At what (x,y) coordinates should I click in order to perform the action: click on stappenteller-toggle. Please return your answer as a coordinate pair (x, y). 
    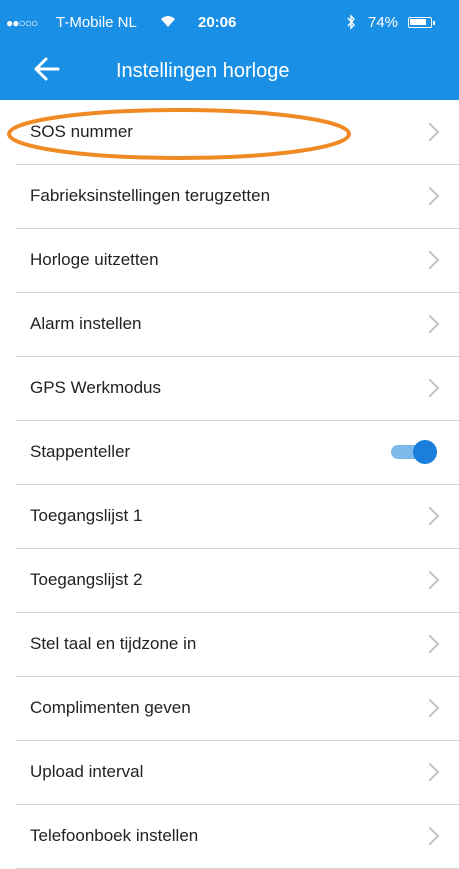
    Looking at the image, I should click on (414, 452).